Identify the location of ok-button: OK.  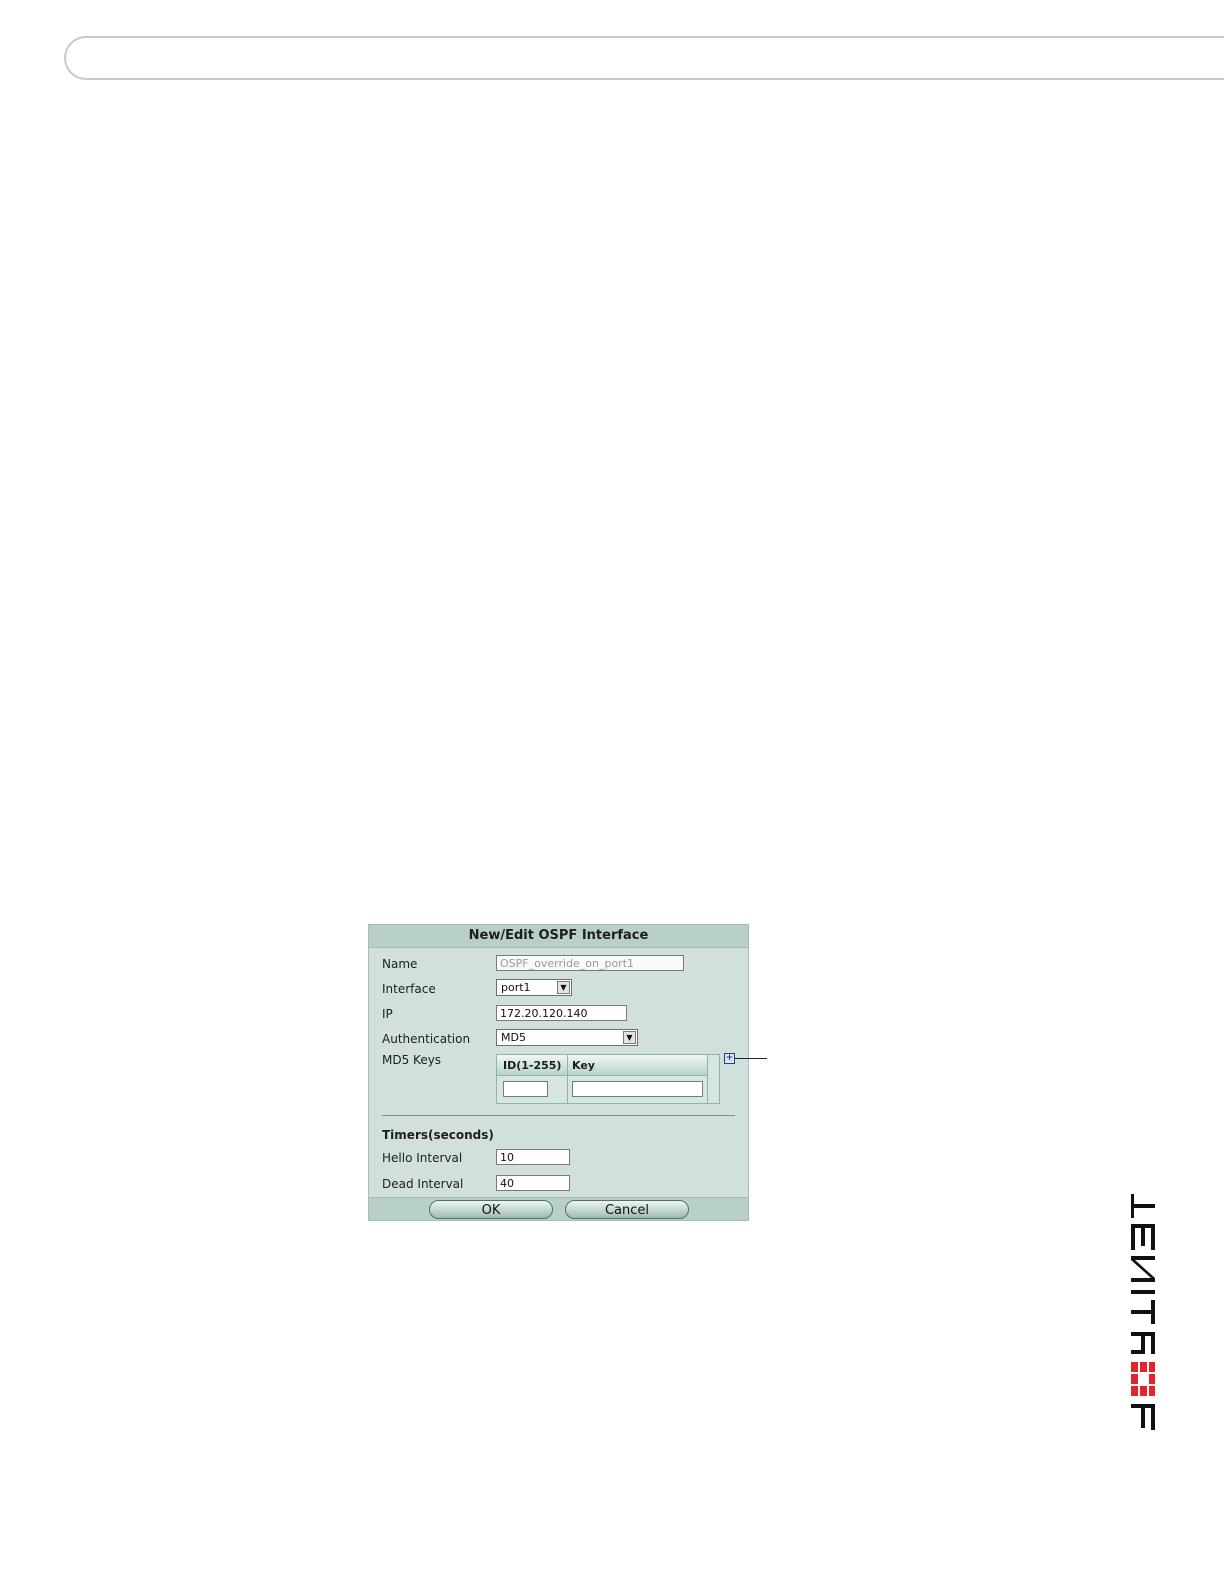
(491, 1209).